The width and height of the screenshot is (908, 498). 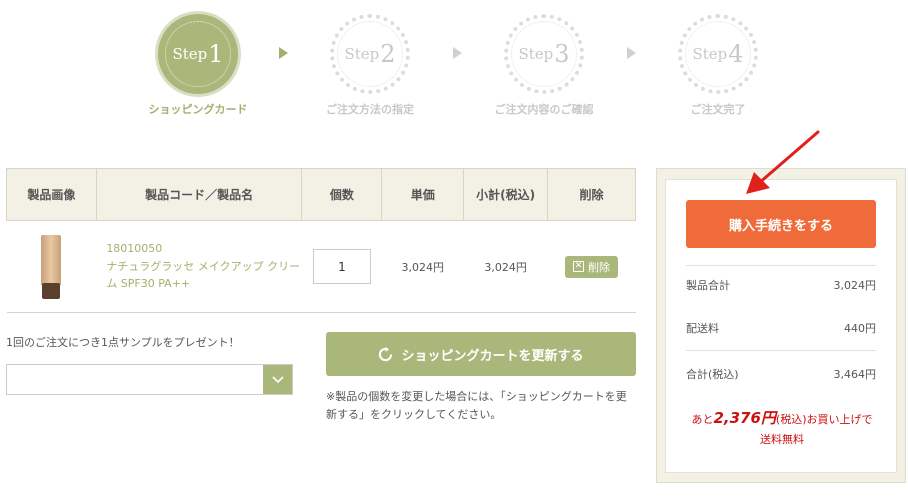 I want to click on shipping-row: 配送料 440円, so click(x=781, y=328).